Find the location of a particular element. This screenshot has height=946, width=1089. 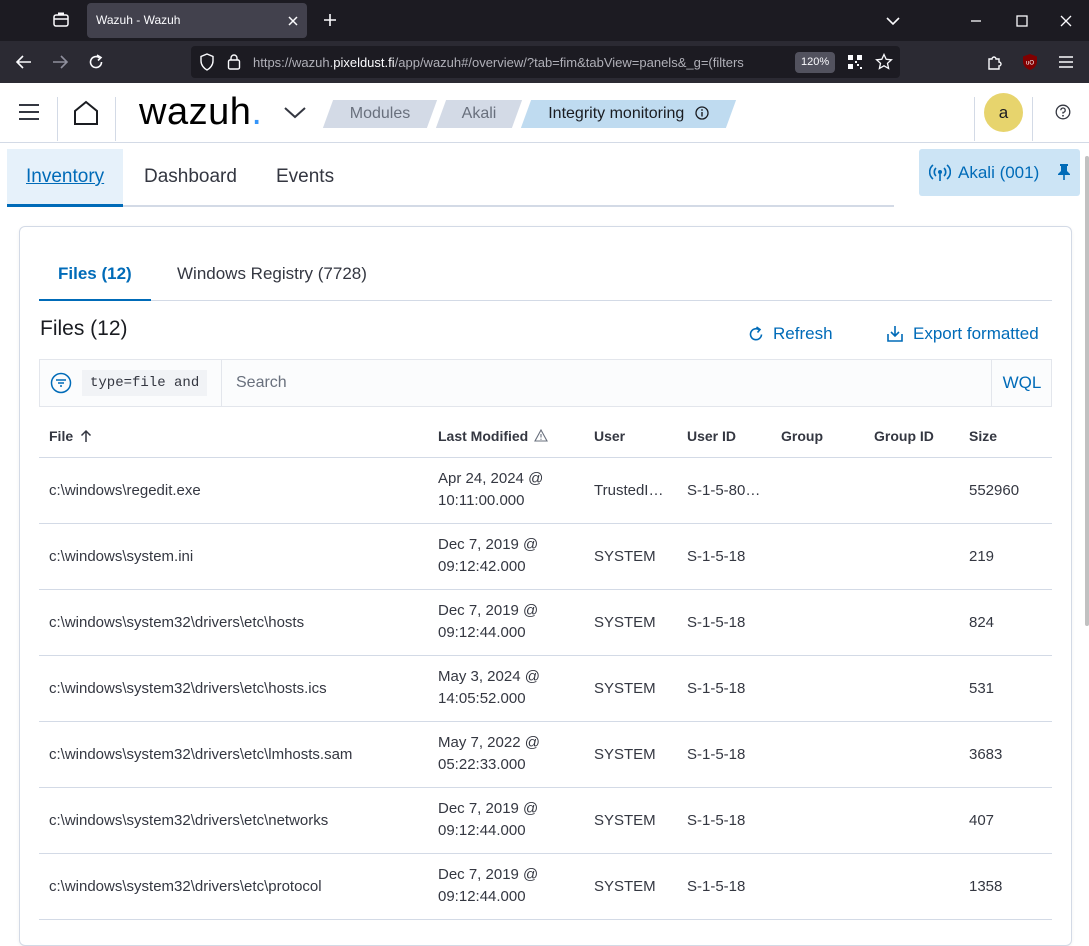

back-arrow-icon is located at coordinates (24, 62).